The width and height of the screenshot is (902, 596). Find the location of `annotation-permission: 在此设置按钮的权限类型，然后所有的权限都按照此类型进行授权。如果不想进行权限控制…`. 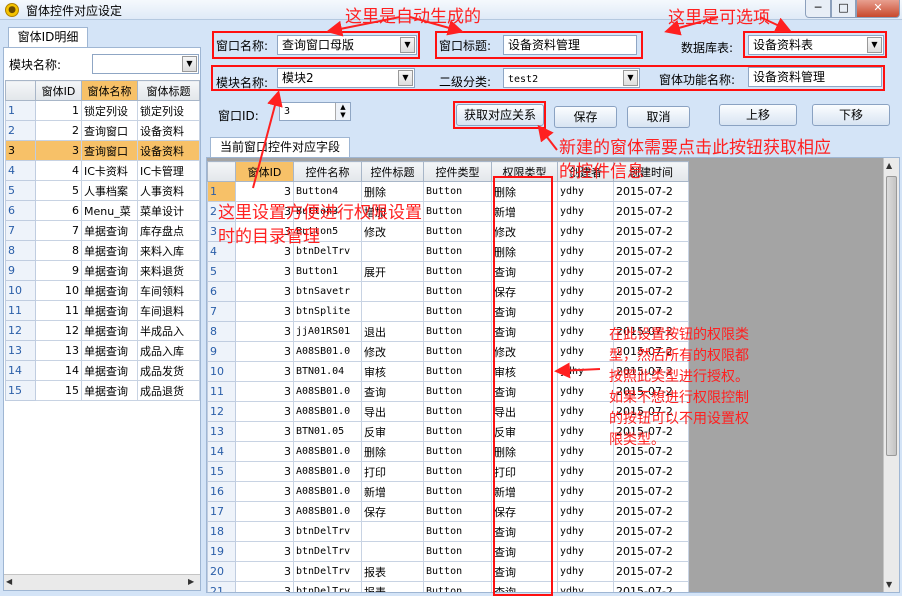

annotation-permission: 在此设置按钮的权限类型，然后所有的权限都按照此类型进行授权。如果不想进行权限控制… is located at coordinates (679, 387).